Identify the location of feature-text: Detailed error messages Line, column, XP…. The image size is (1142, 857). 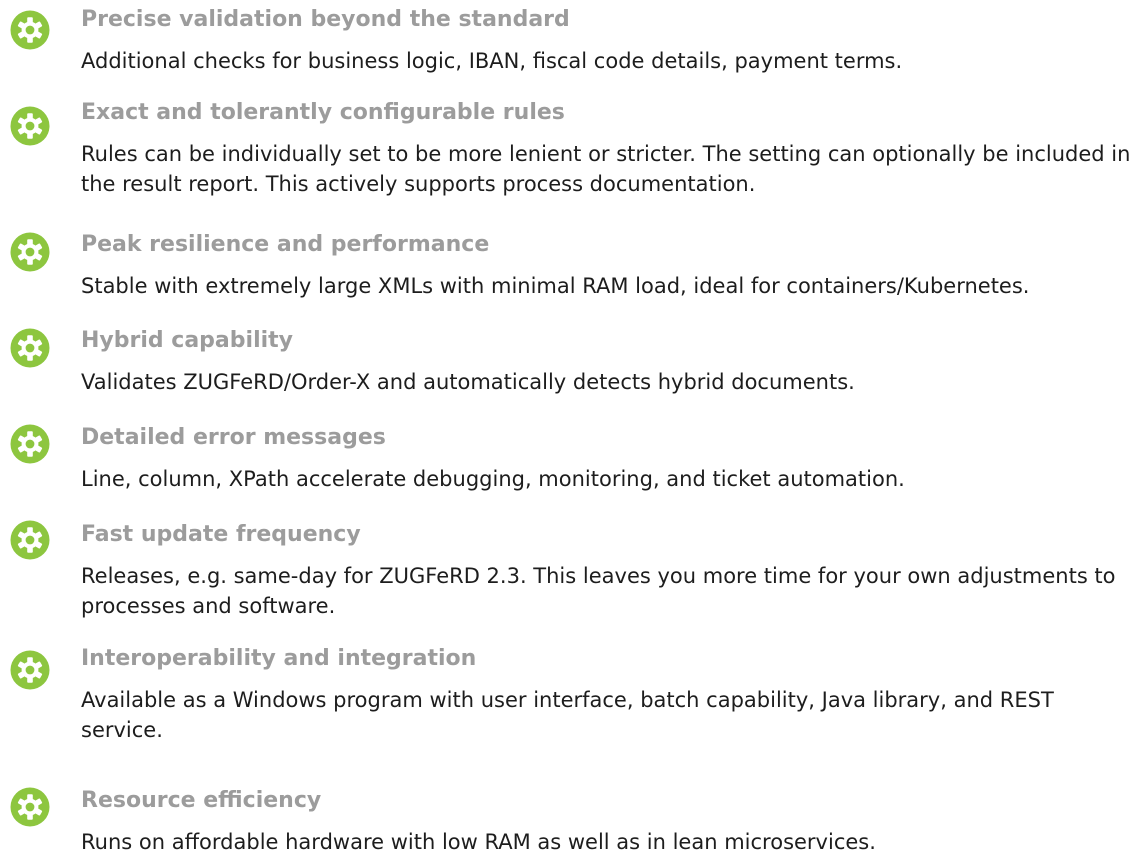
(611, 459).